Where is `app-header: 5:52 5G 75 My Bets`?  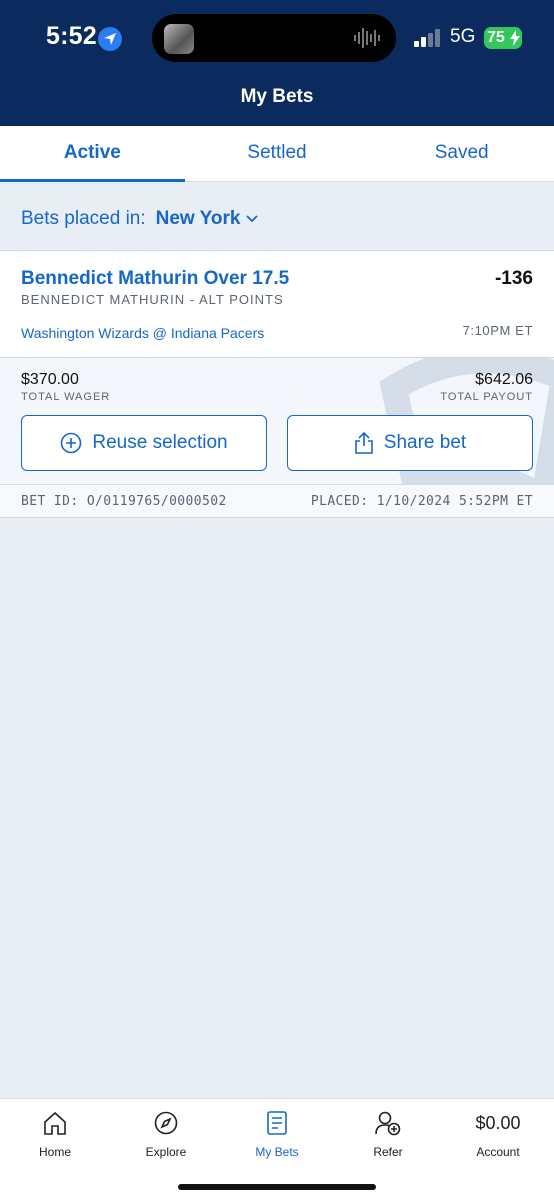 app-header: 5:52 5G 75 My Bets is located at coordinates (277, 63).